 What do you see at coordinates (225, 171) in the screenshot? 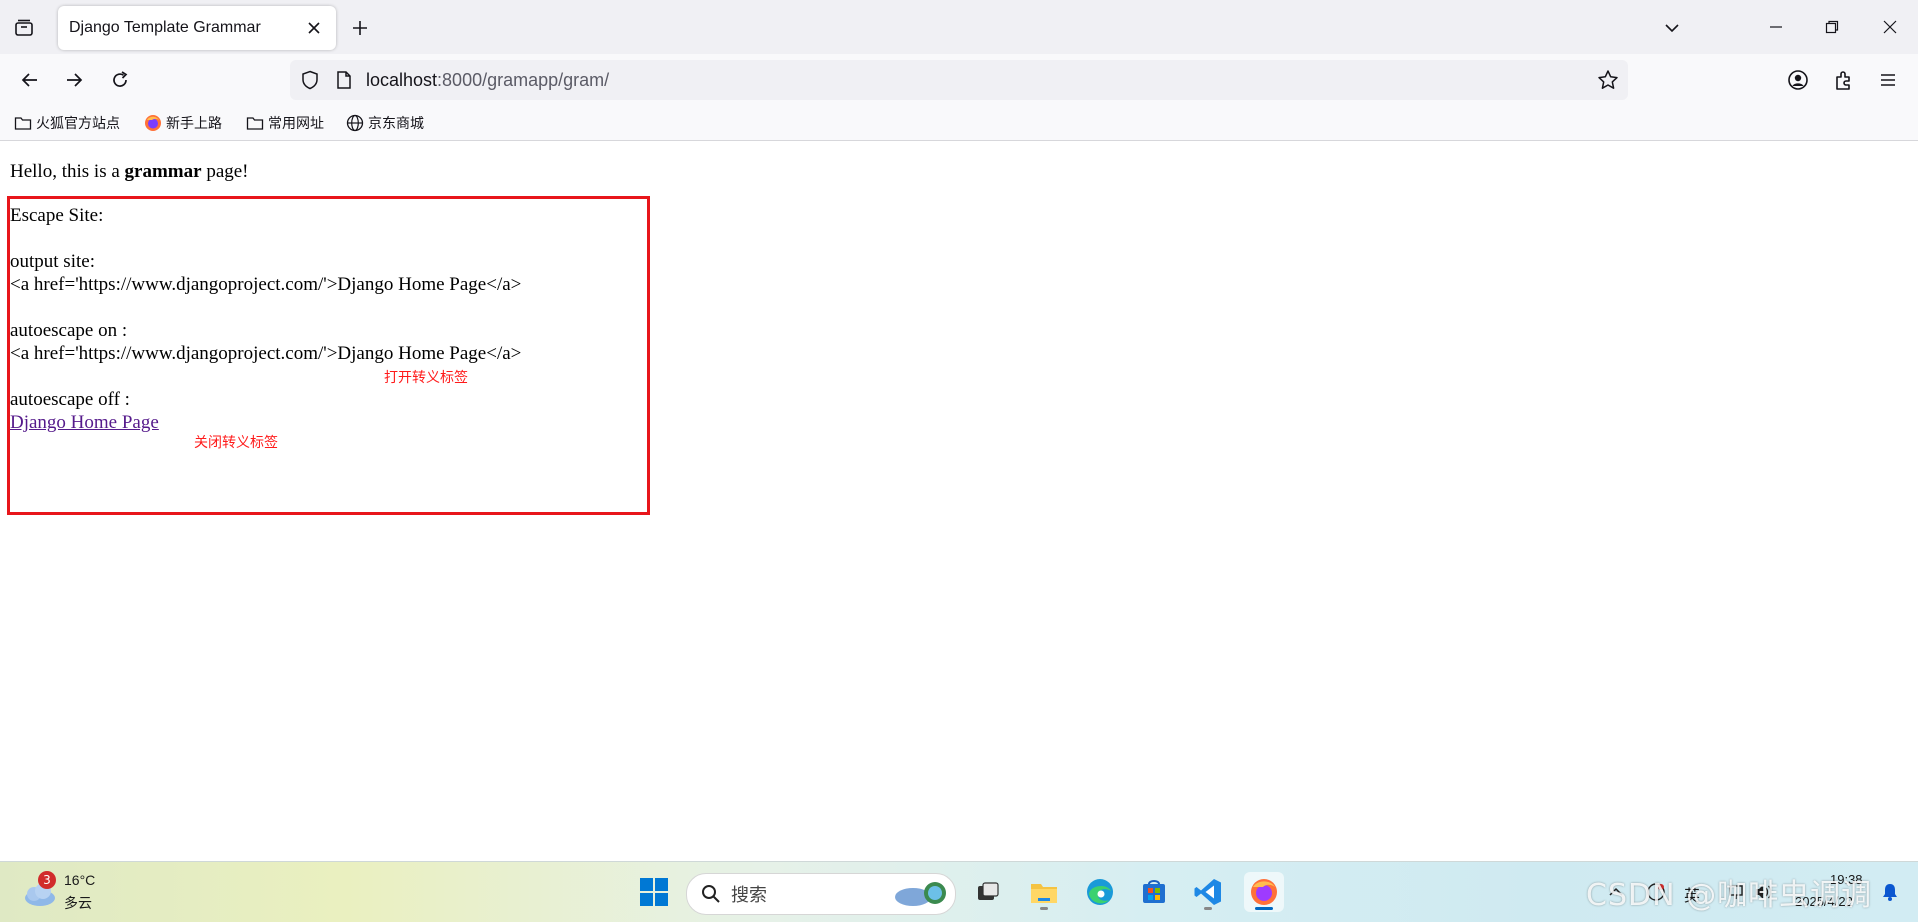
I see `greeting-suffix: page!` at bounding box center [225, 171].